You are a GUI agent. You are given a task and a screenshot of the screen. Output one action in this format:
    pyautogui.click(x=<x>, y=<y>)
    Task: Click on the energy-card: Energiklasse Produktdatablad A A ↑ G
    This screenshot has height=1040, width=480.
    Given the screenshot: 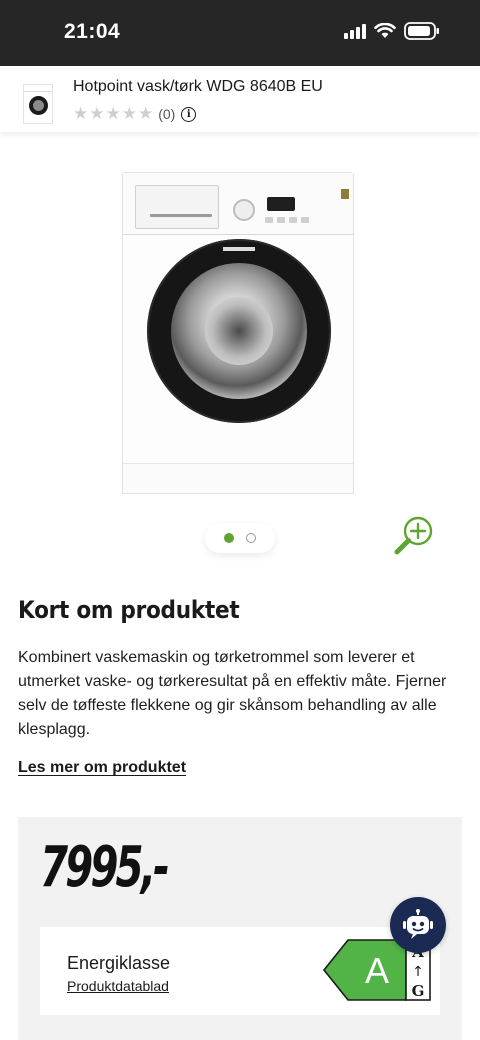 What is the action you would take?
    pyautogui.click(x=240, y=971)
    